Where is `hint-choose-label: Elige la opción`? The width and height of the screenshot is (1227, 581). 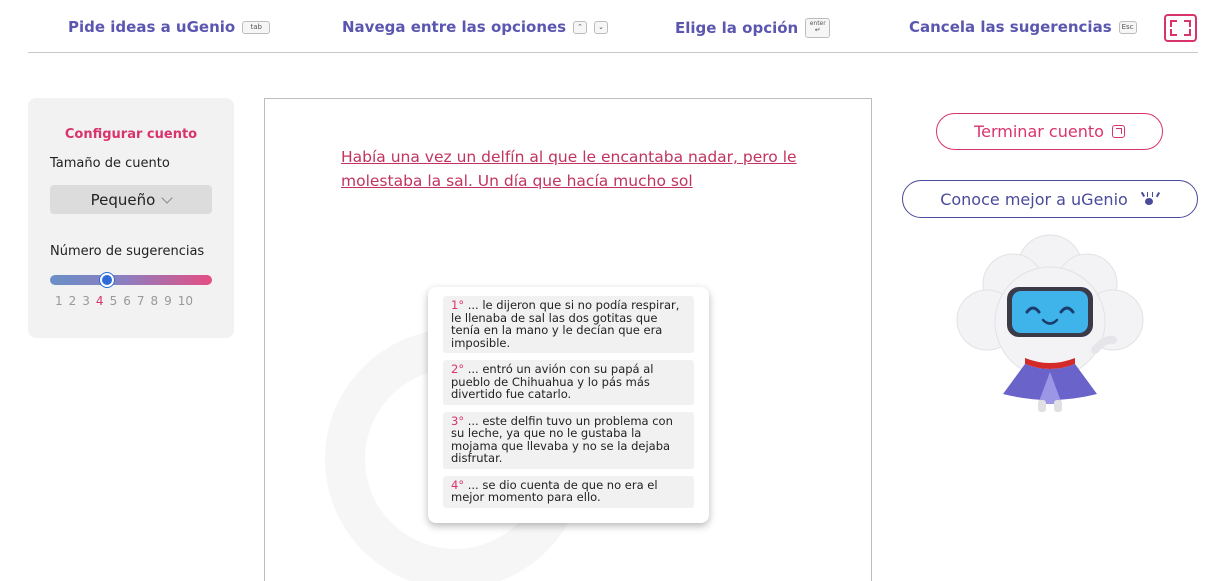
hint-choose-label: Elige la opción is located at coordinates (737, 28).